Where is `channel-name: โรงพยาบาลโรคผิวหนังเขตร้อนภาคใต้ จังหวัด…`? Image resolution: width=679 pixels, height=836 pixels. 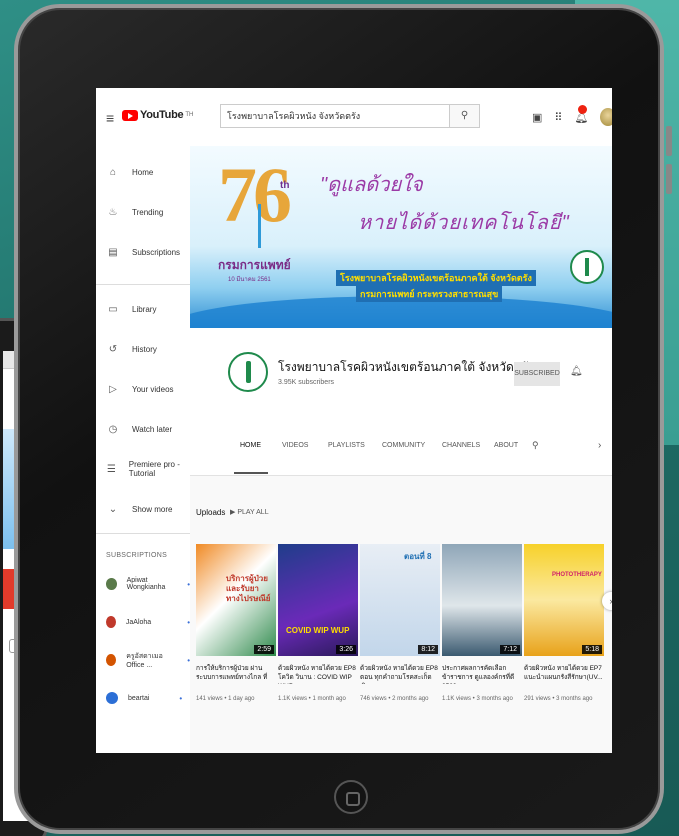
channel-name: โรงพยาบาลโรคผิวหนังเขตร้อนภาคใต้ จังหวัด… is located at coordinates (406, 367).